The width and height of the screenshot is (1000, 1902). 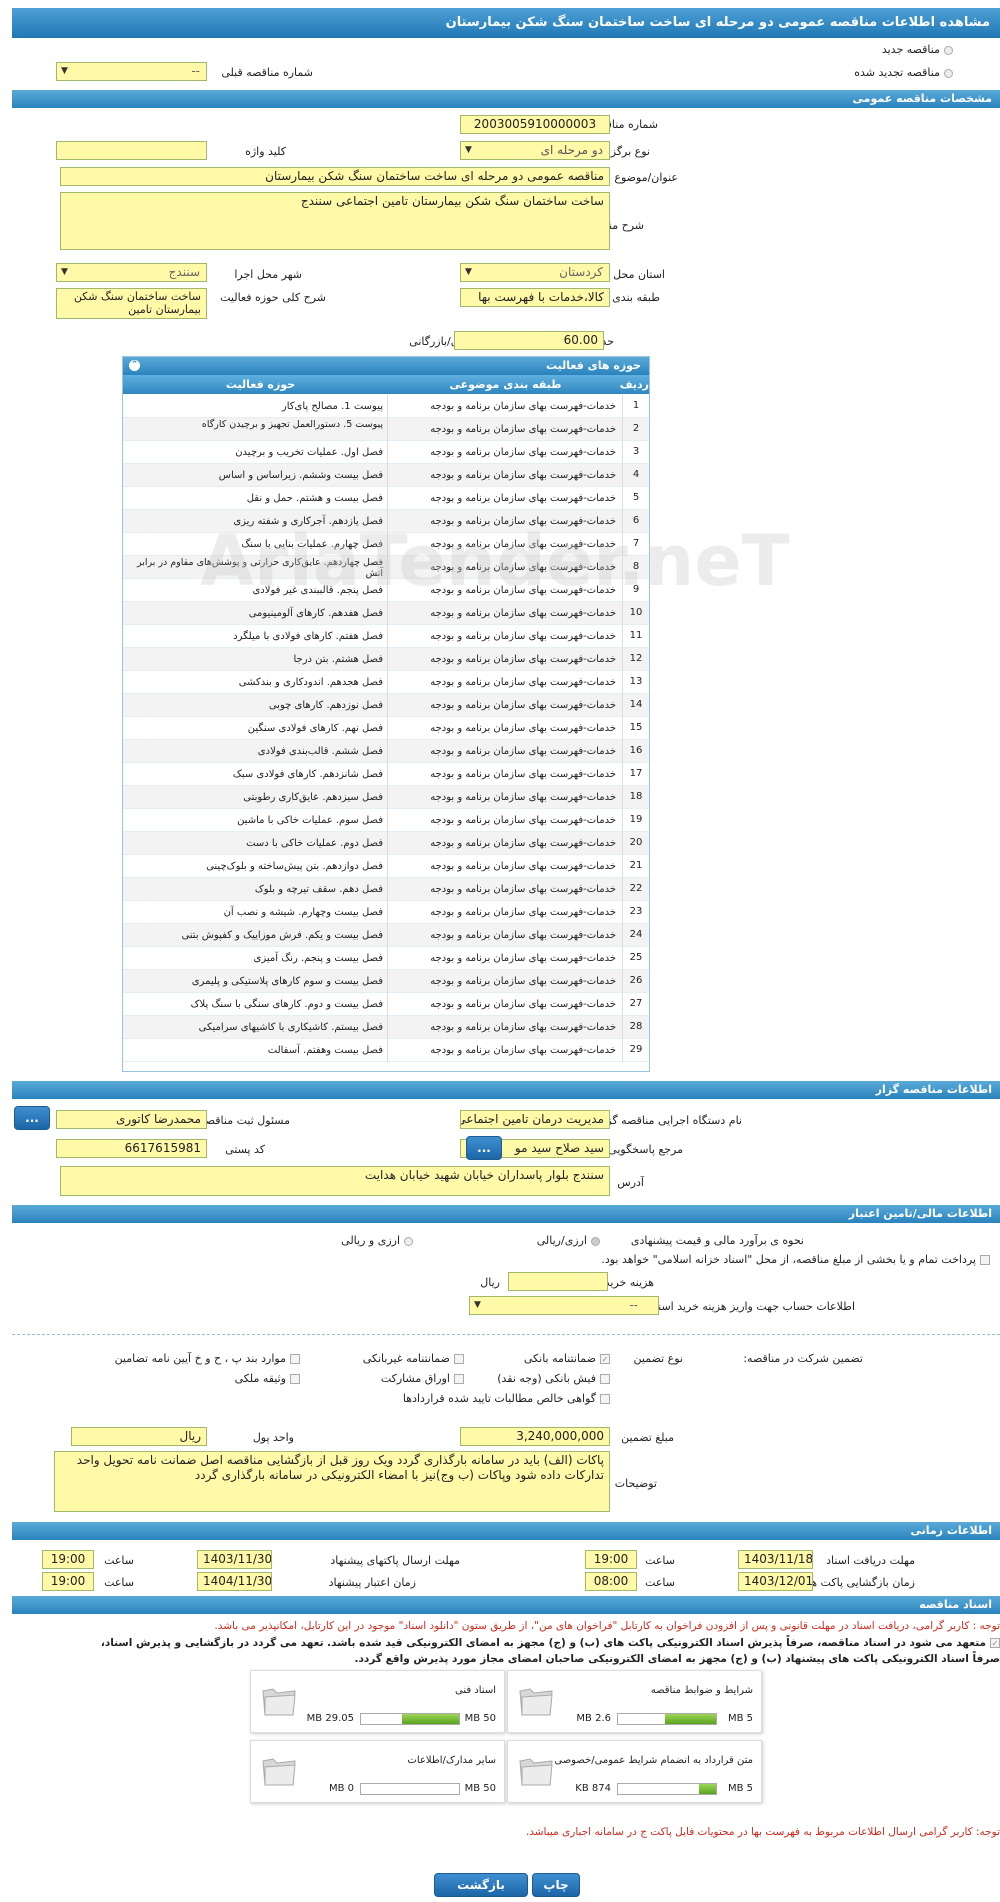 What do you see at coordinates (377, 1701) in the screenshot?
I see `doc-card-technical: اسناد فنی 50 MB 29.05 MB` at bounding box center [377, 1701].